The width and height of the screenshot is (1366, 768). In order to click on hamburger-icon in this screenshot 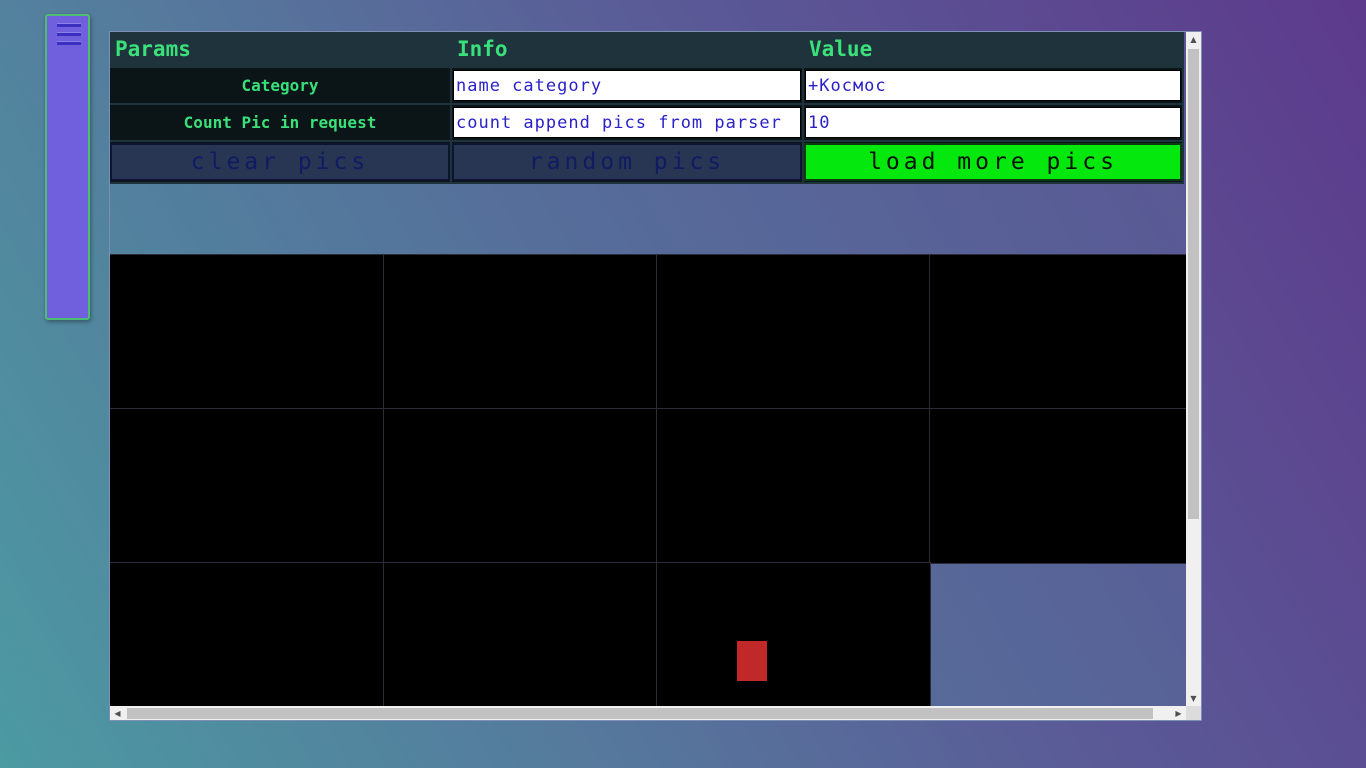, I will do `click(69, 34)`.